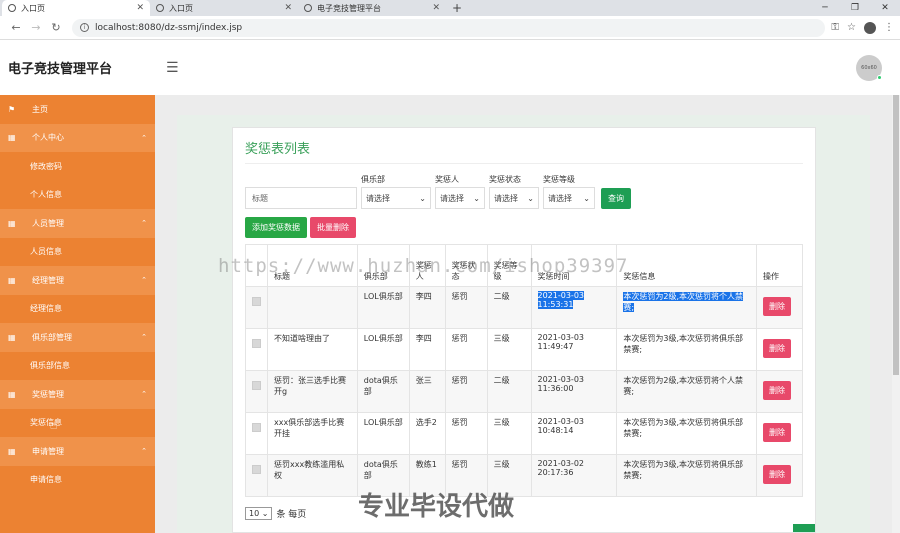  What do you see at coordinates (52, 337) in the screenshot?
I see `sidebar-group-label: 俱乐部管理` at bounding box center [52, 337].